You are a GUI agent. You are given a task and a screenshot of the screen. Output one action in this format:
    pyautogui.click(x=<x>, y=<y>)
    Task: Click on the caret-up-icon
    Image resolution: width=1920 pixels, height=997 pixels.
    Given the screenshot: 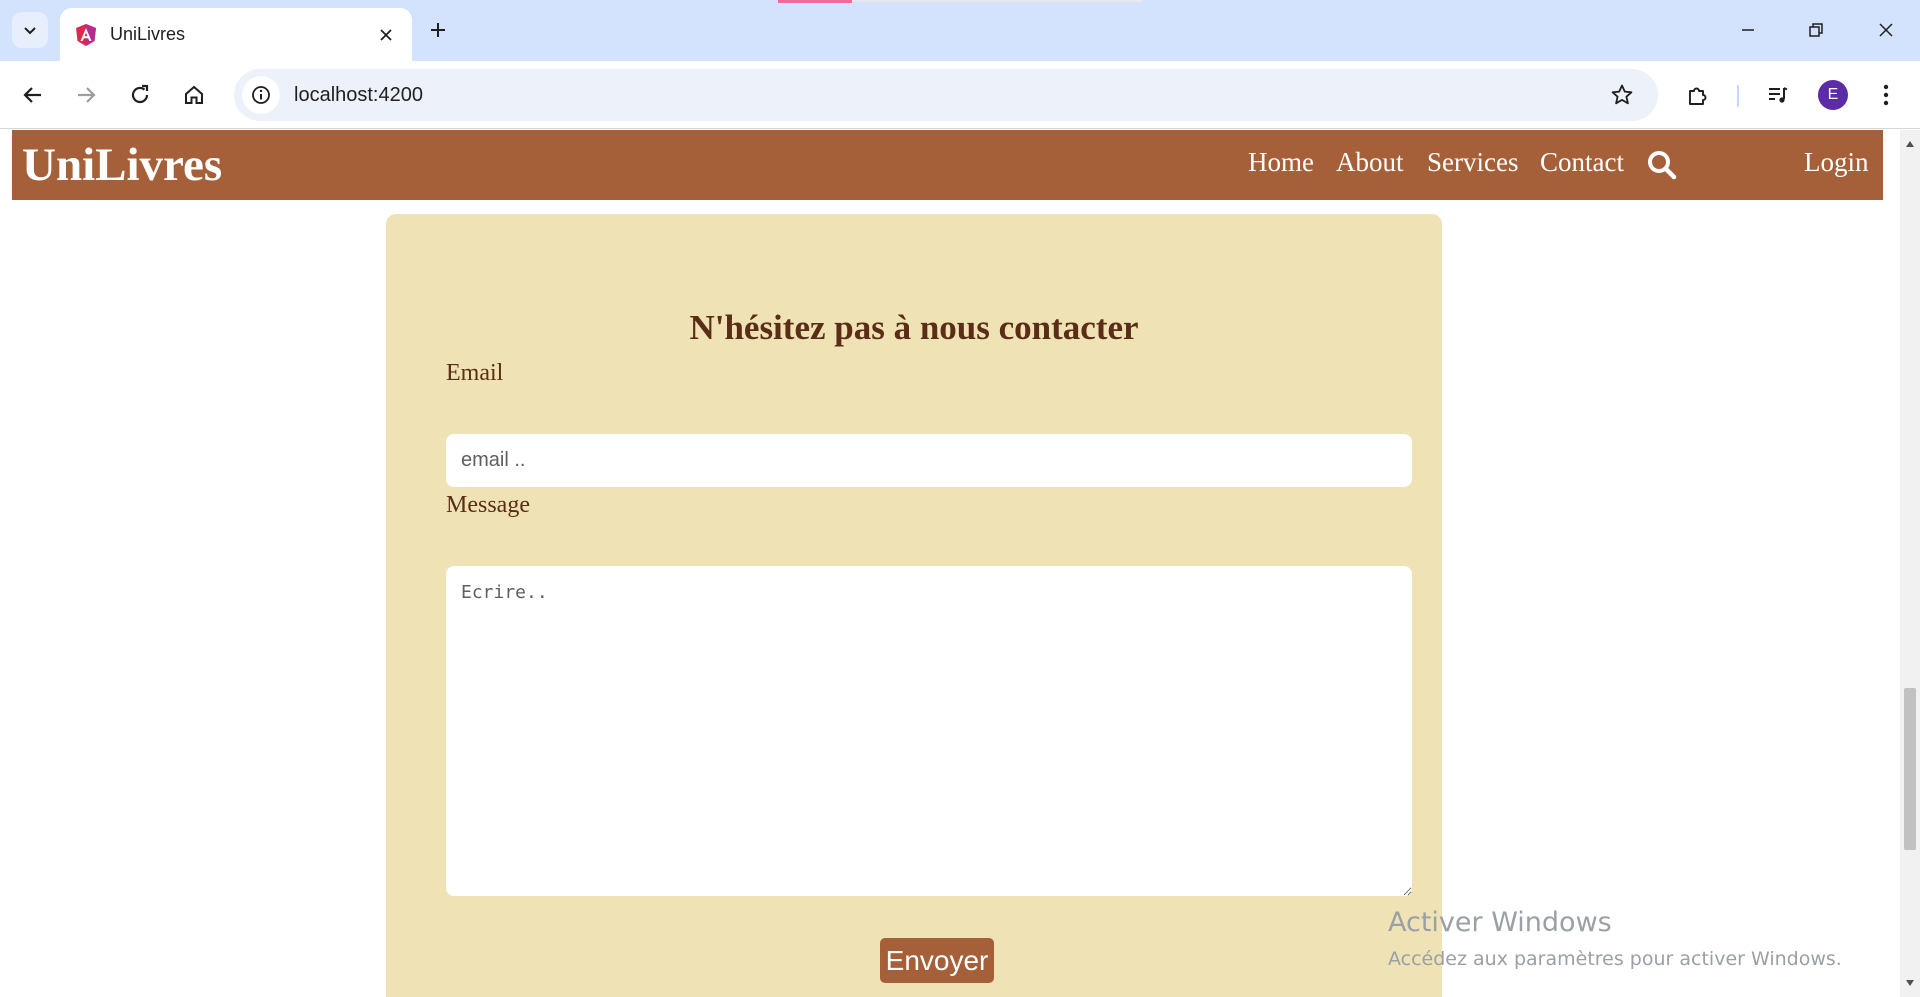 What is the action you would take?
    pyautogui.click(x=1910, y=144)
    